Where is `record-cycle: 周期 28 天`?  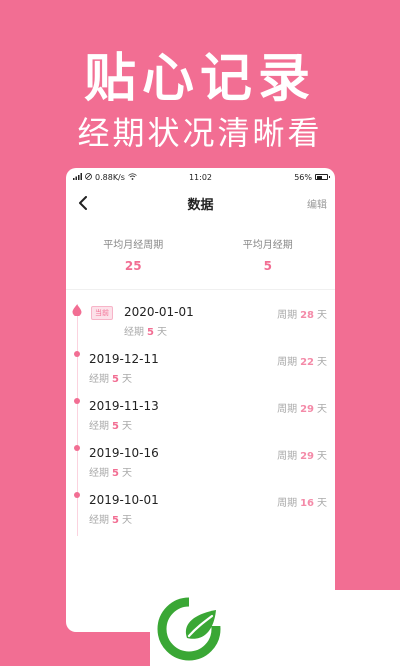
record-cycle: 周期 28 天 is located at coordinates (302, 315).